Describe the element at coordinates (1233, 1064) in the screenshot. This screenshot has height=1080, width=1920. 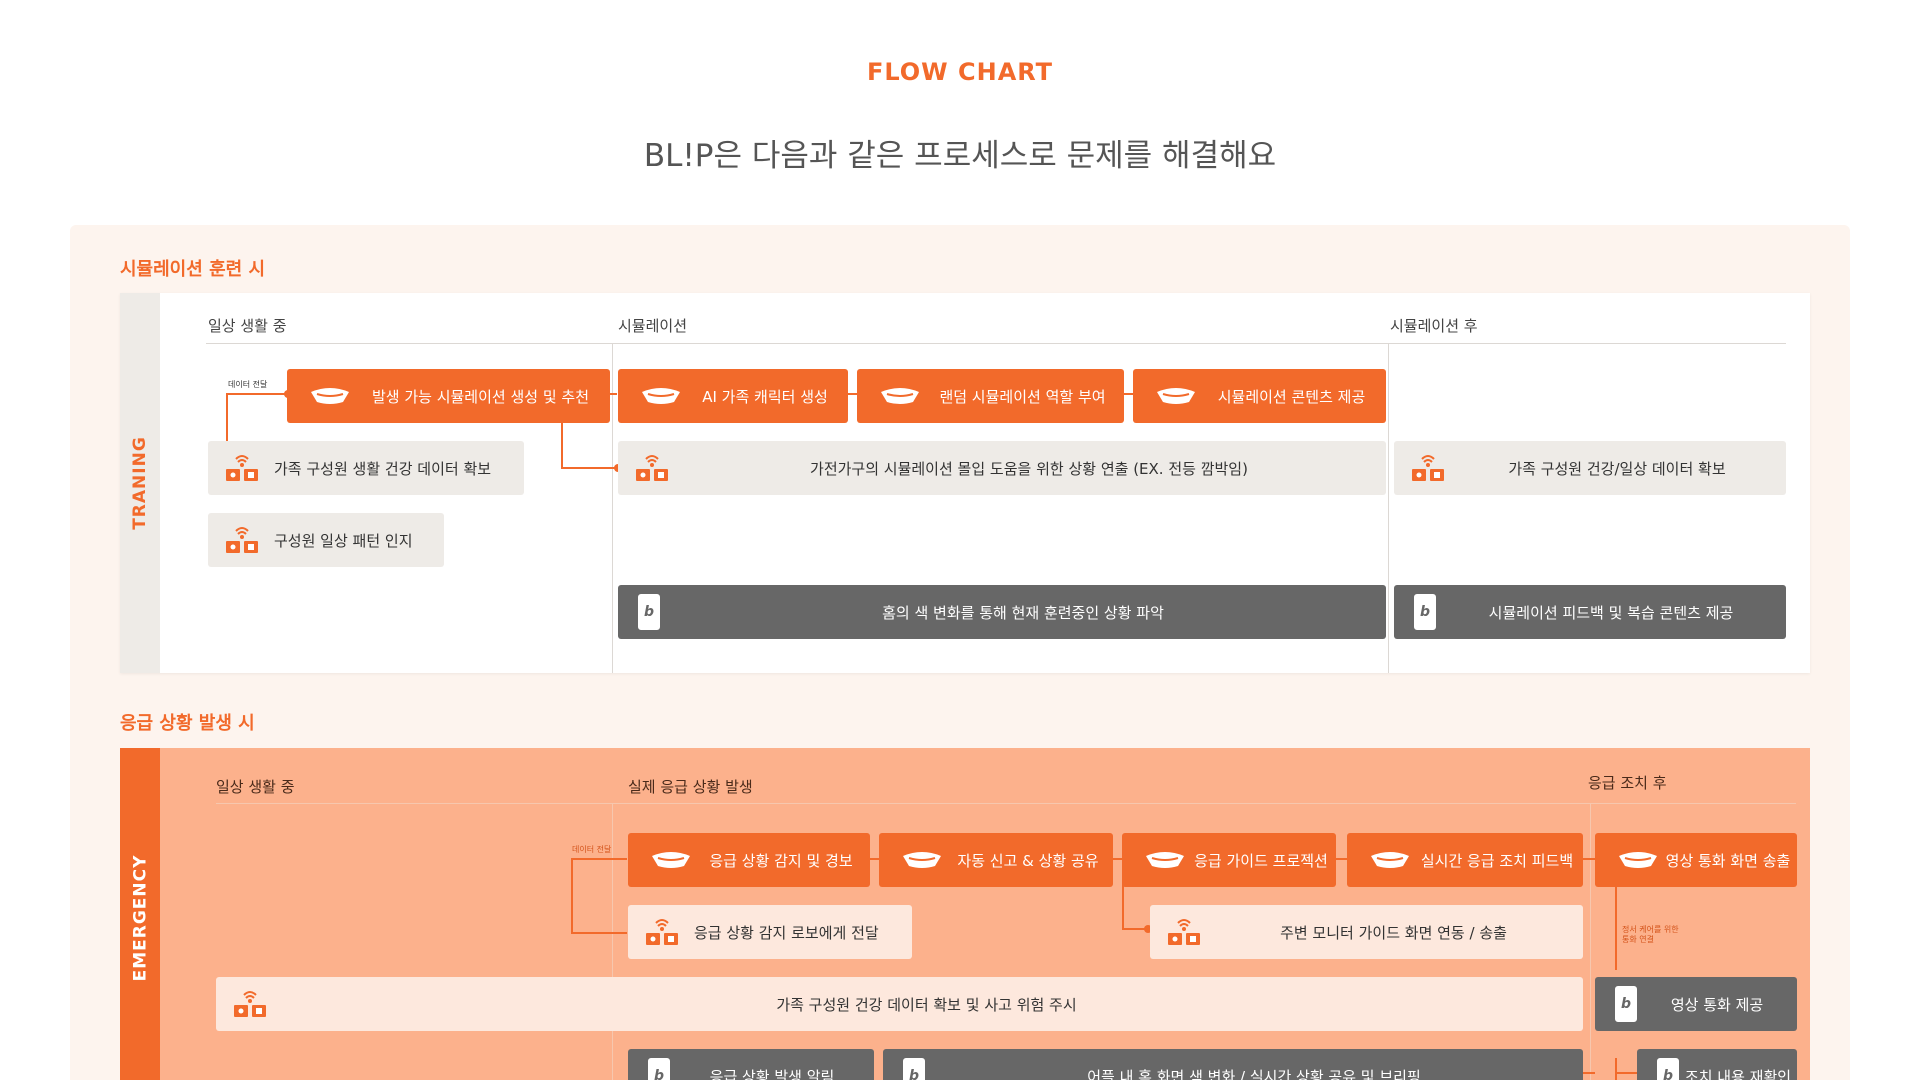
I see `flow-step-app-briefing: b 어플 내 홈 화면 색 변화 / 실시간 상황 공유 및 브리핑` at that location.